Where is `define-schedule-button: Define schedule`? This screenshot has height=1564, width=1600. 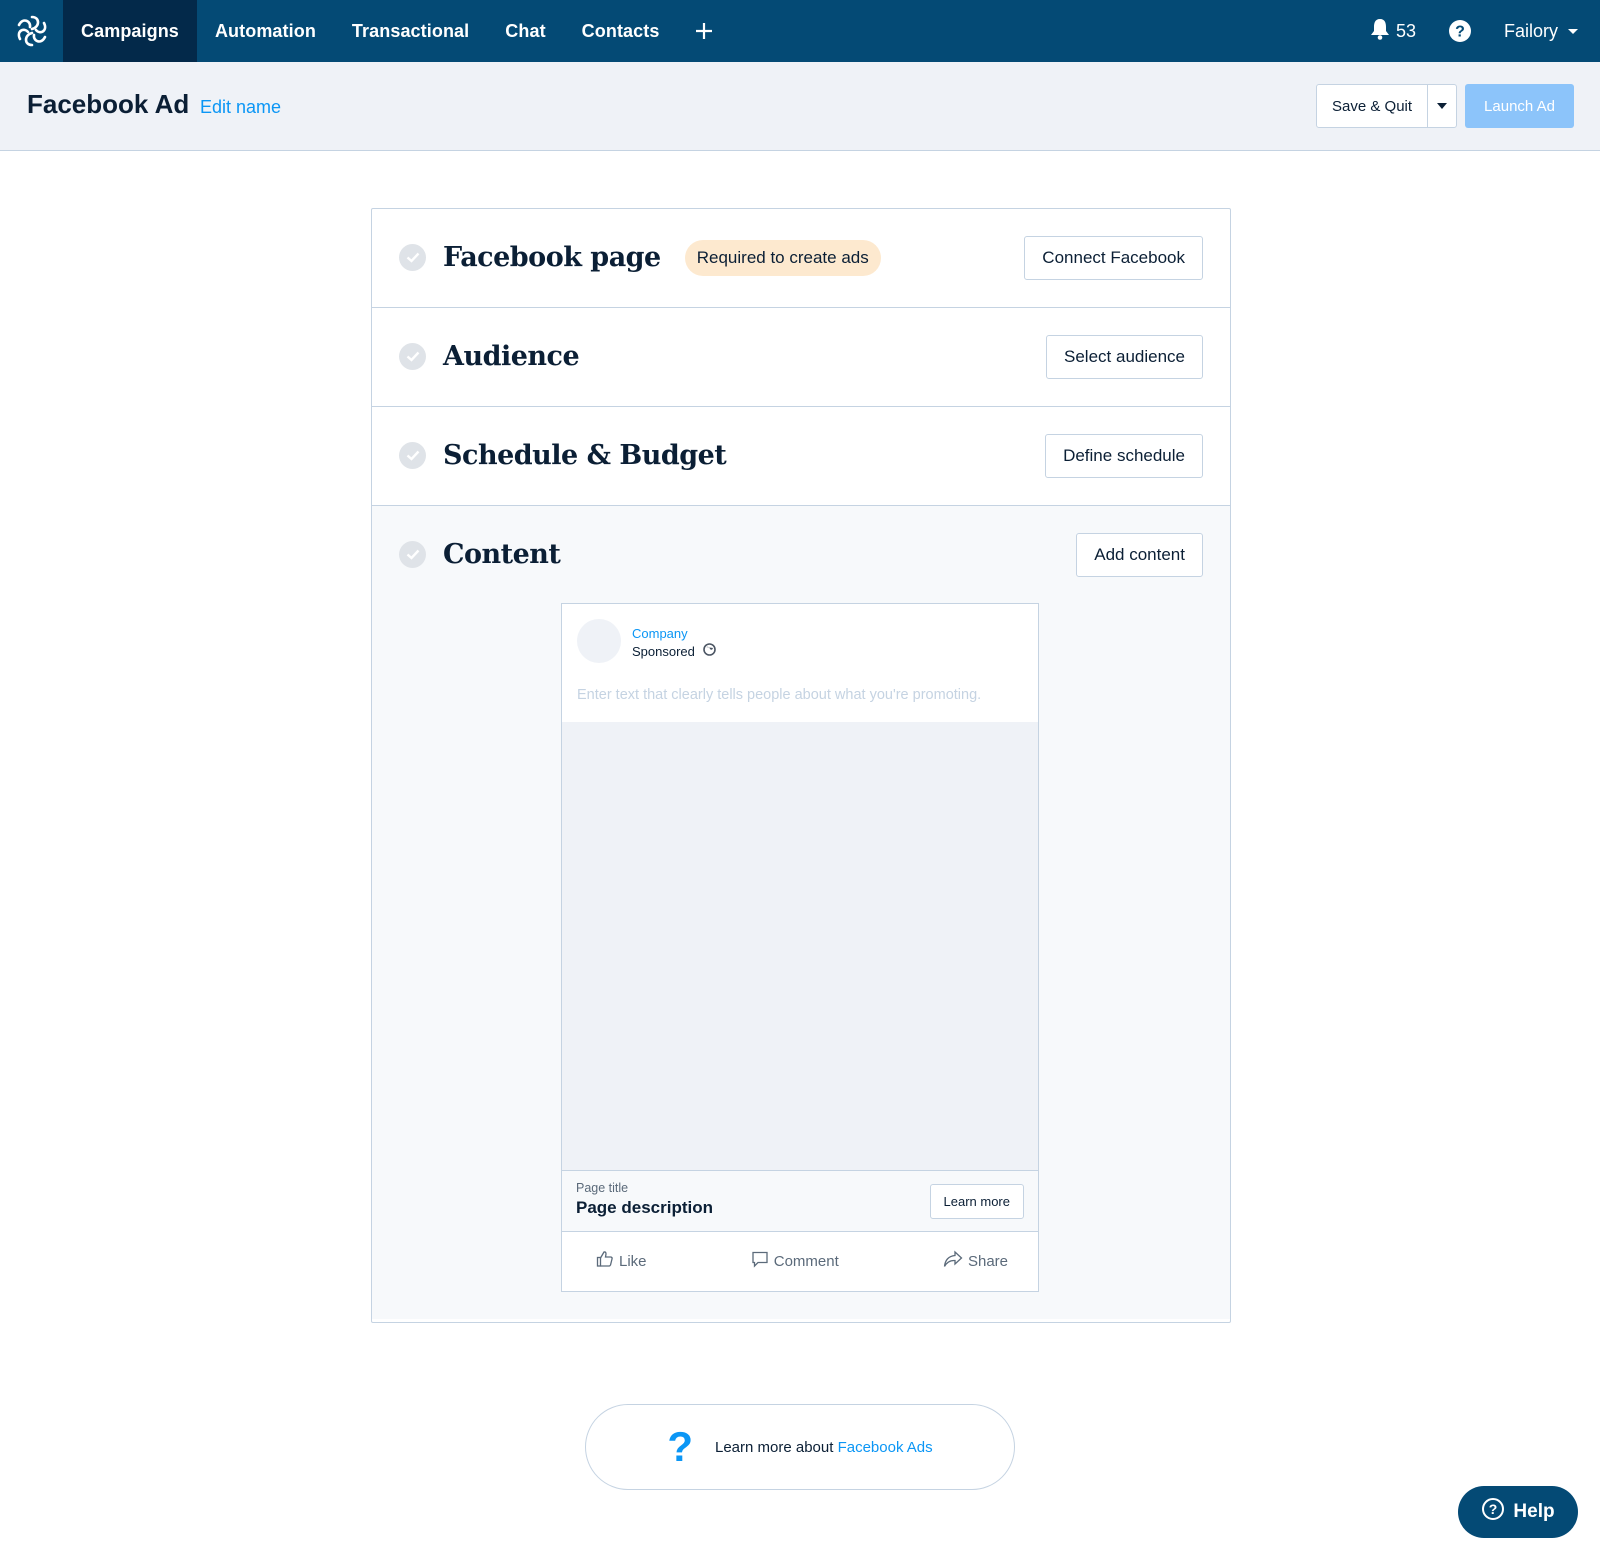 define-schedule-button: Define schedule is located at coordinates (1124, 456).